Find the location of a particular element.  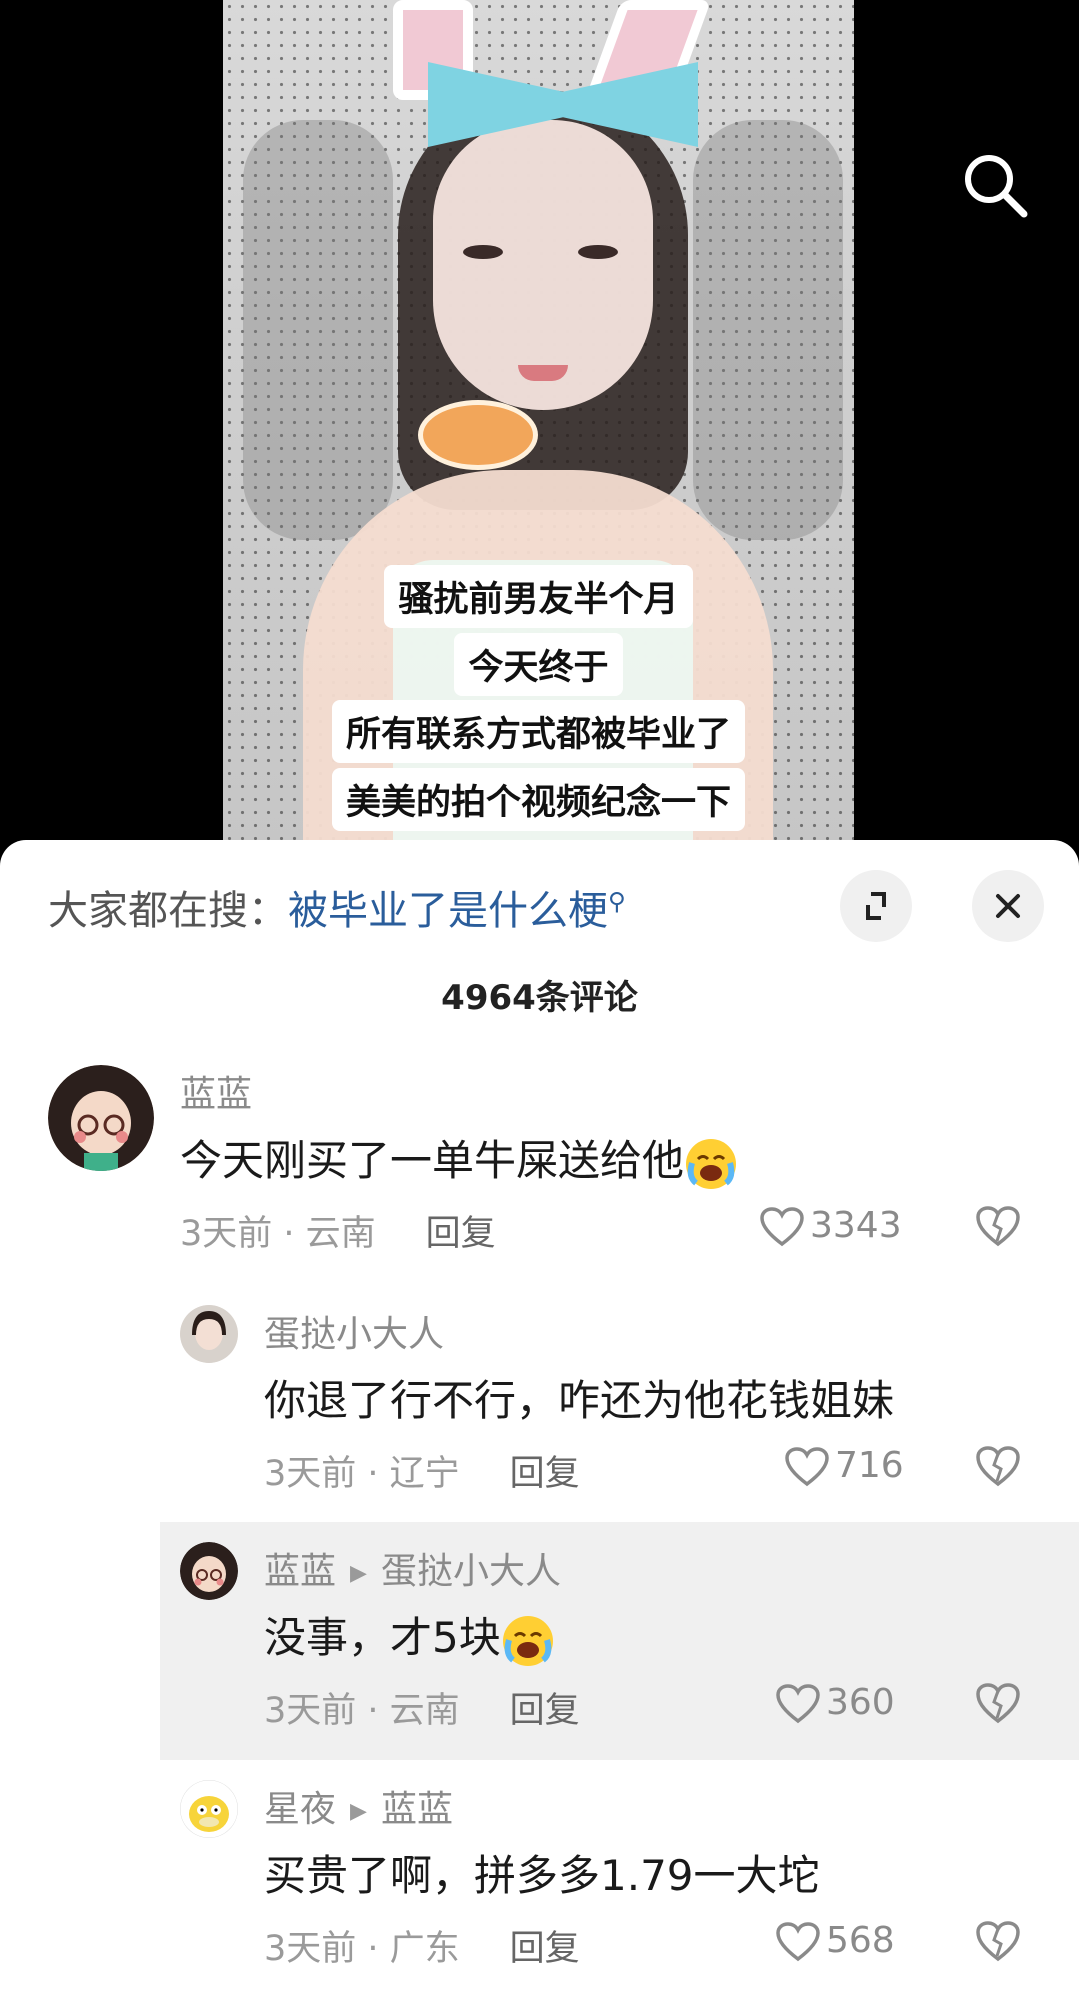

comment-time: 3天前 · 辽宁 is located at coordinates (362, 1474).